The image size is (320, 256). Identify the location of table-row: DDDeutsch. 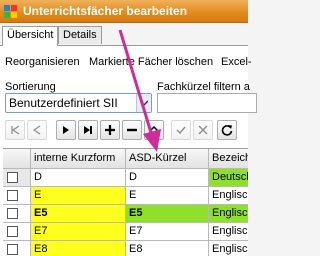
(125, 178).